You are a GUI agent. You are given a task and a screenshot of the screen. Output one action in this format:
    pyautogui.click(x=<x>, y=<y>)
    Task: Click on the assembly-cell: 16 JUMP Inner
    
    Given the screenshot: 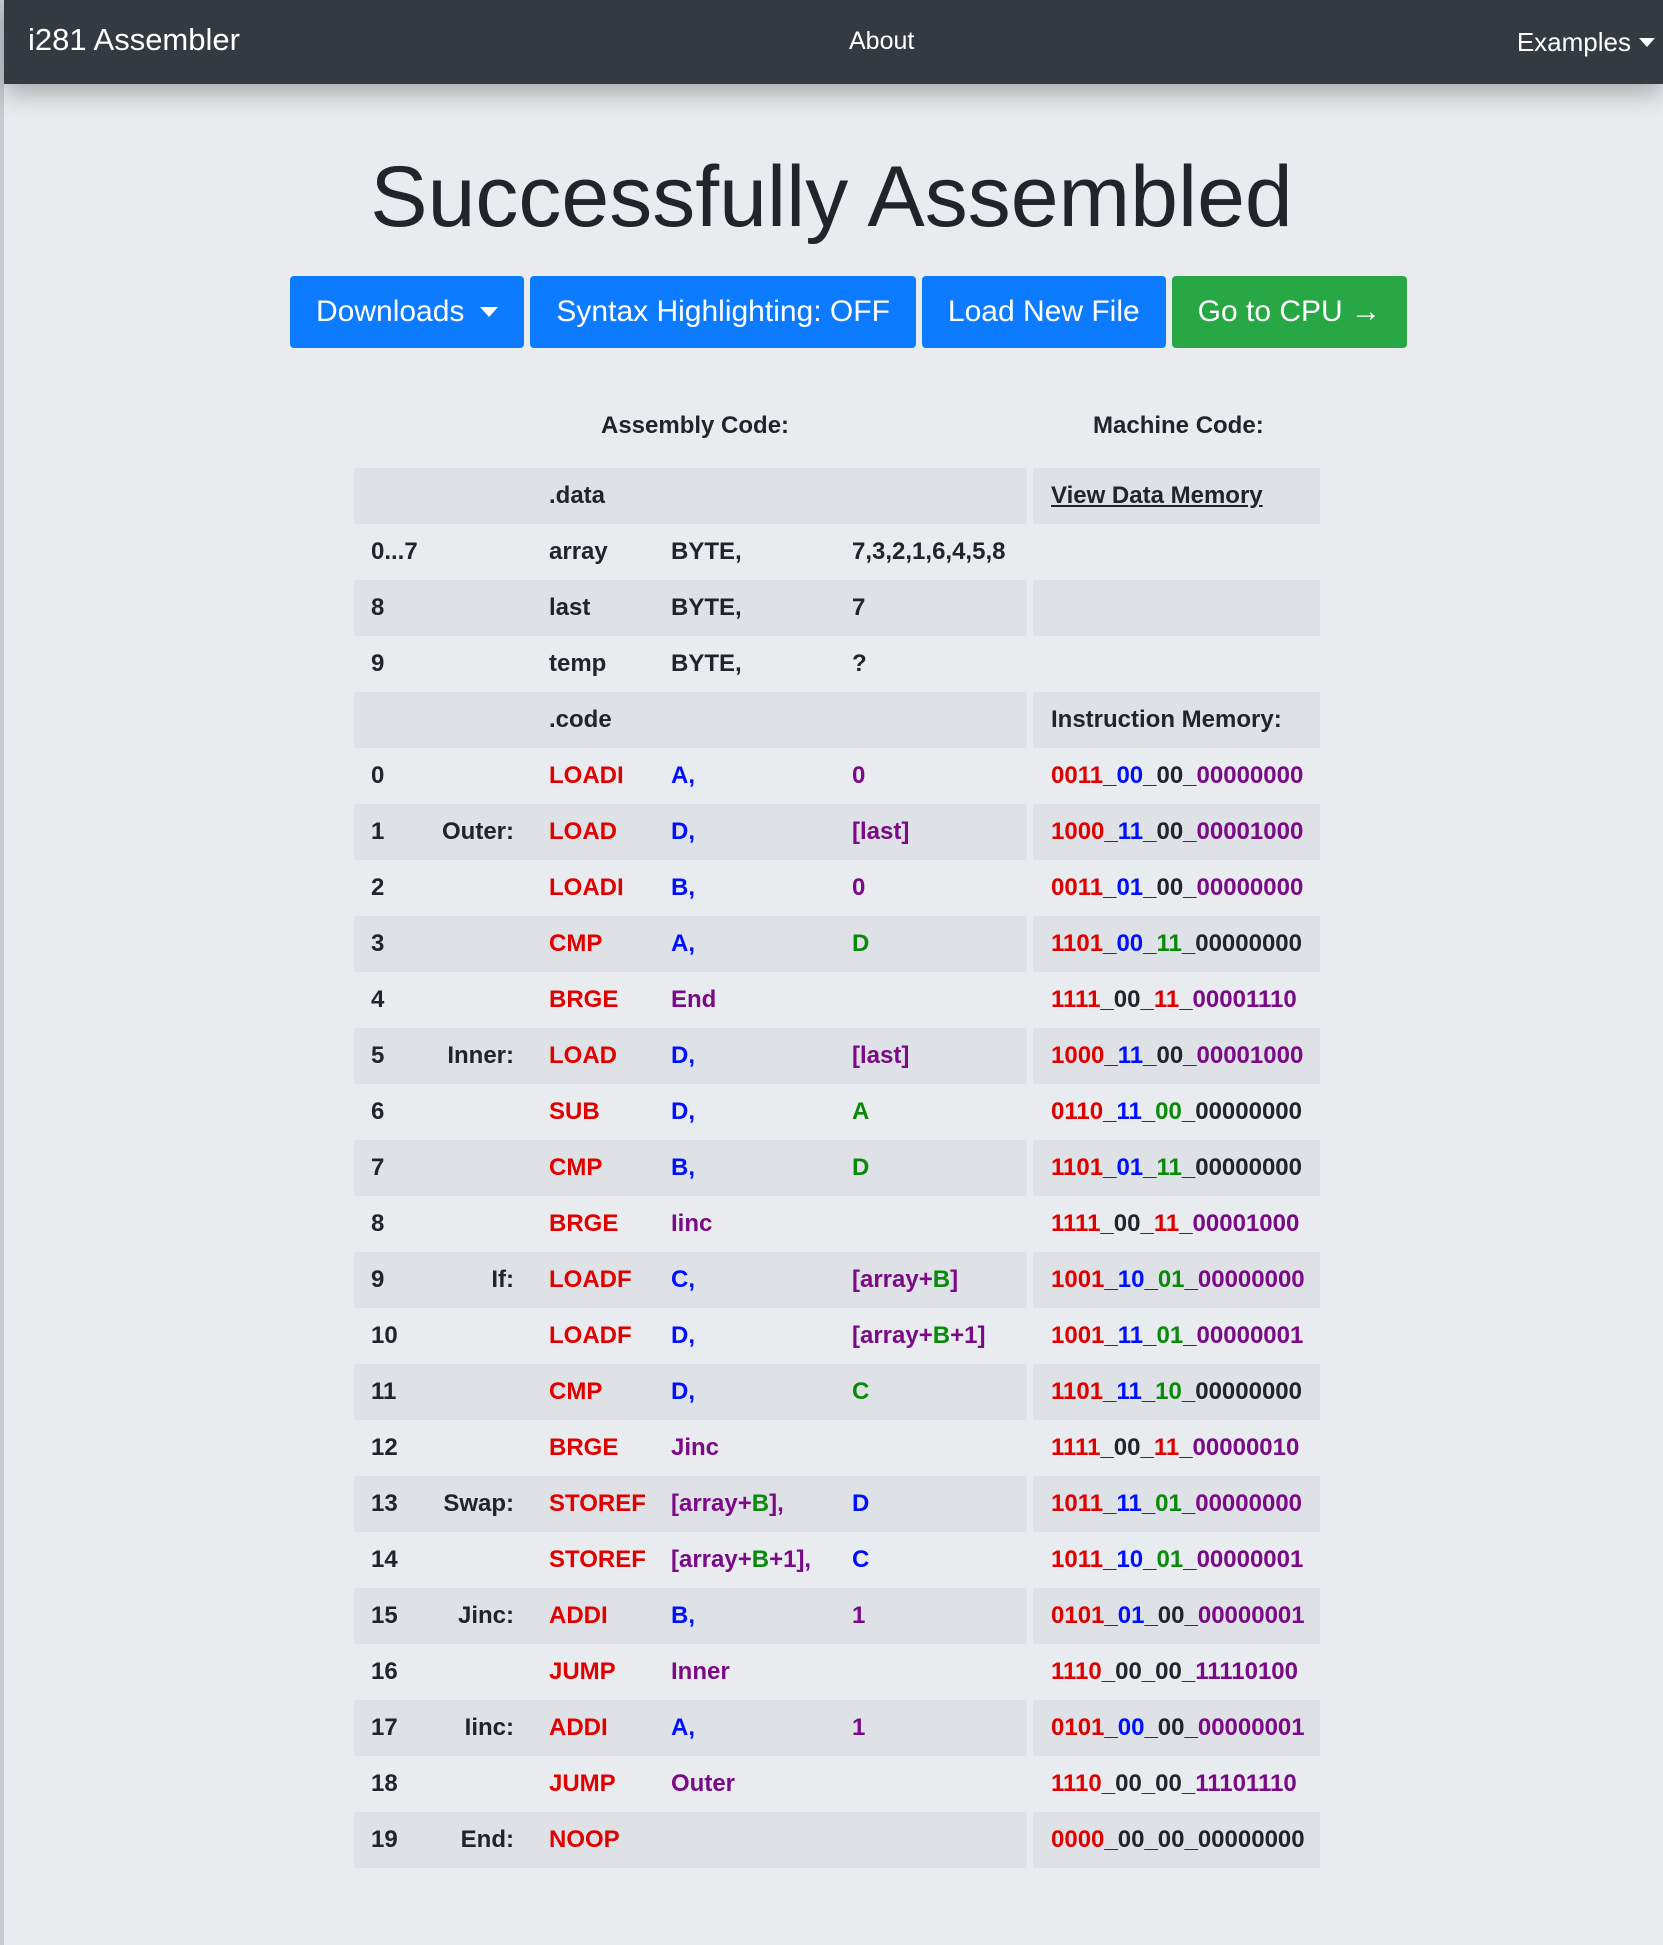 What is the action you would take?
    pyautogui.click(x=690, y=1672)
    